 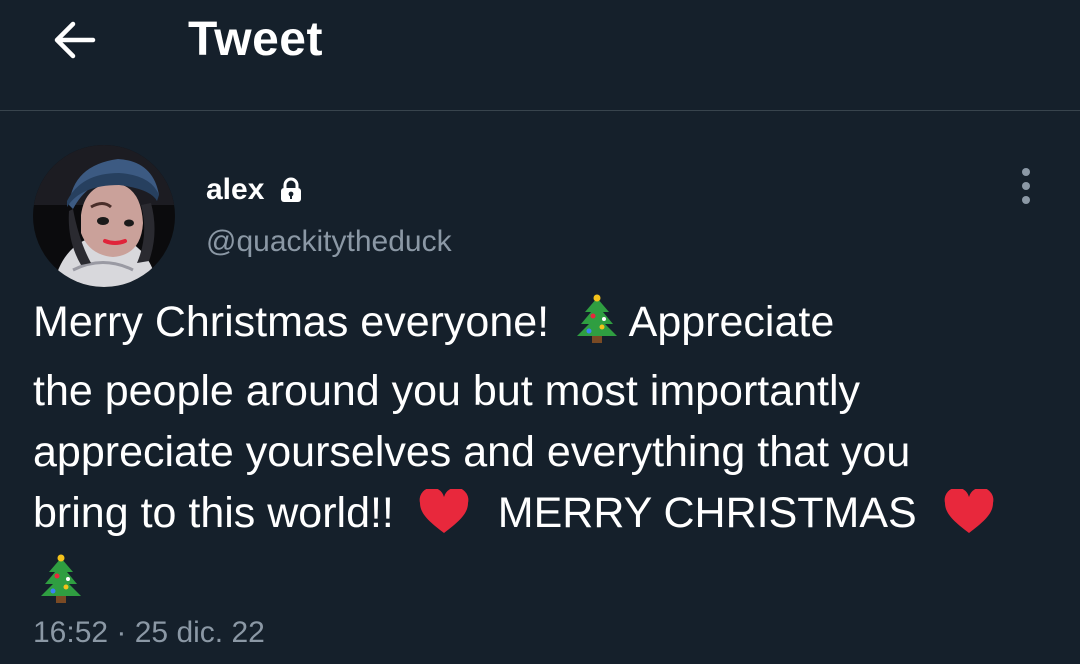 I want to click on more-vertical-icon, so click(x=1026, y=186).